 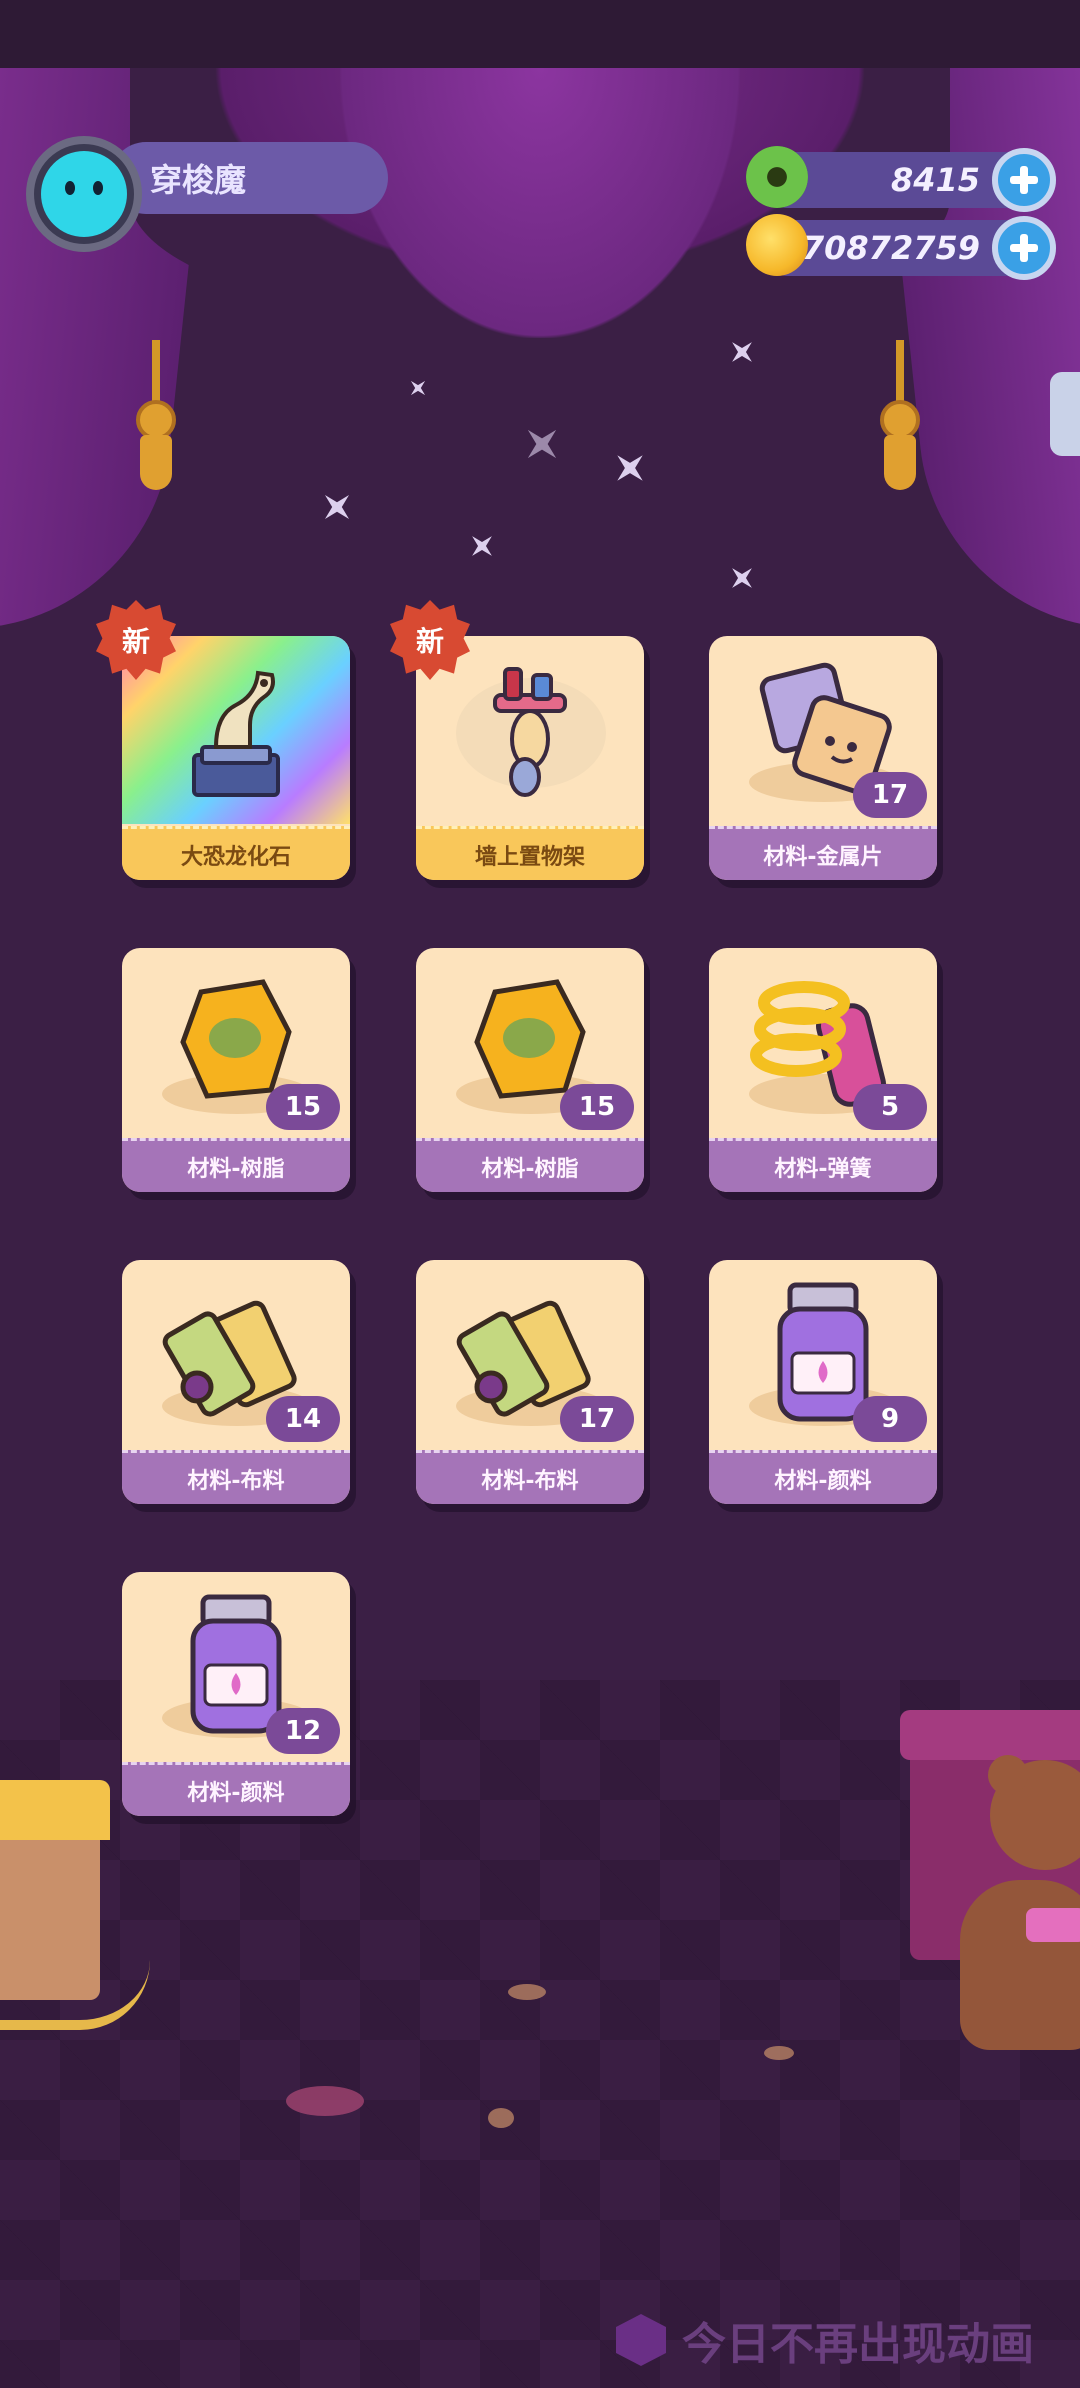 What do you see at coordinates (236, 1382) in the screenshot?
I see `item-card: 14 材料-布料` at bounding box center [236, 1382].